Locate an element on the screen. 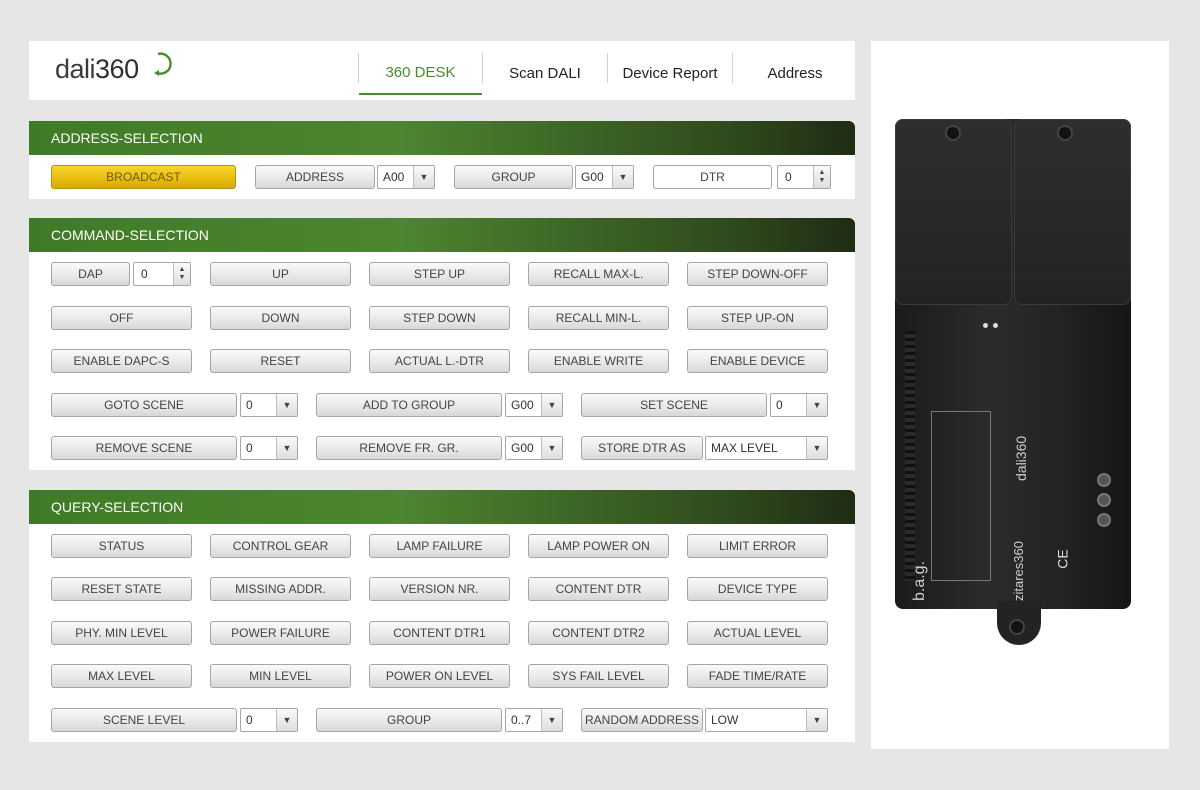 This screenshot has height=790, width=1200. ce-mark-text: CE is located at coordinates (1062, 559).